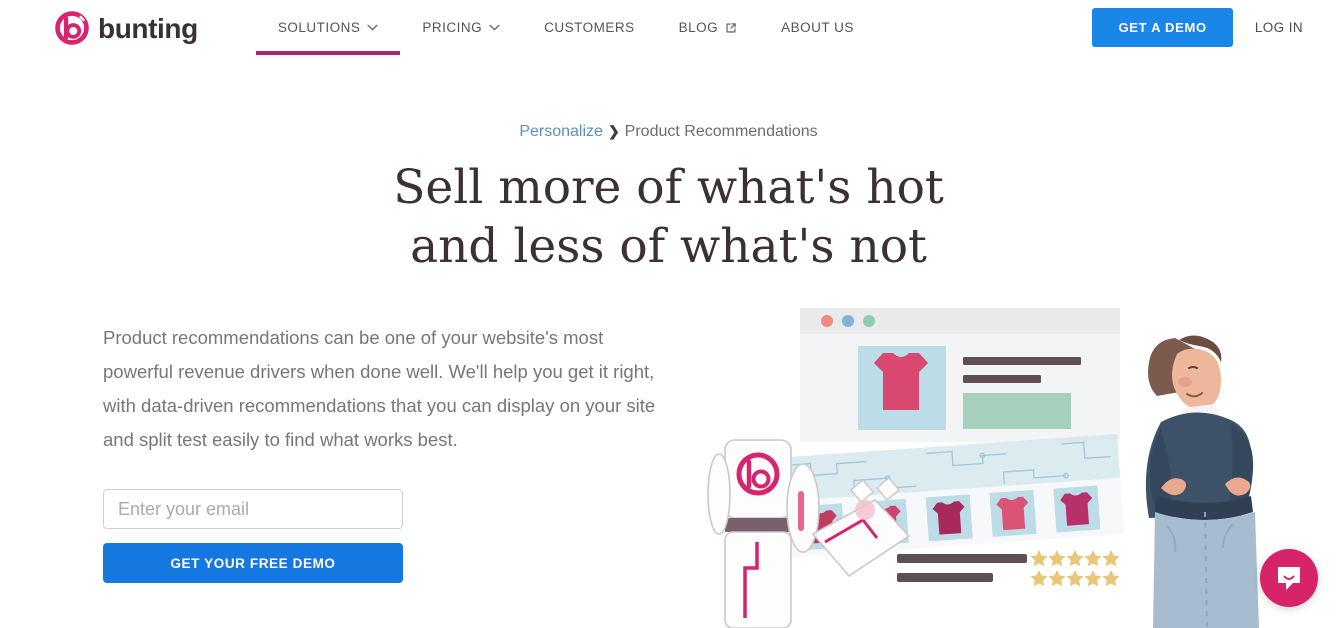 This screenshot has width=1337, height=628. Describe the element at coordinates (731, 28) in the screenshot. I see `external-link-icon` at that location.